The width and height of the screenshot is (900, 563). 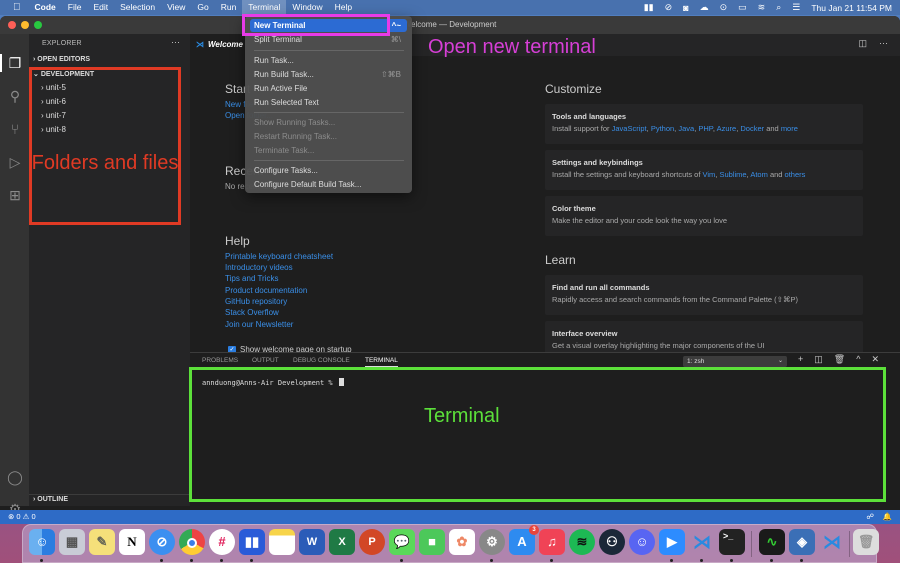 I want to click on php-link: PHP, so click(x=705, y=128).